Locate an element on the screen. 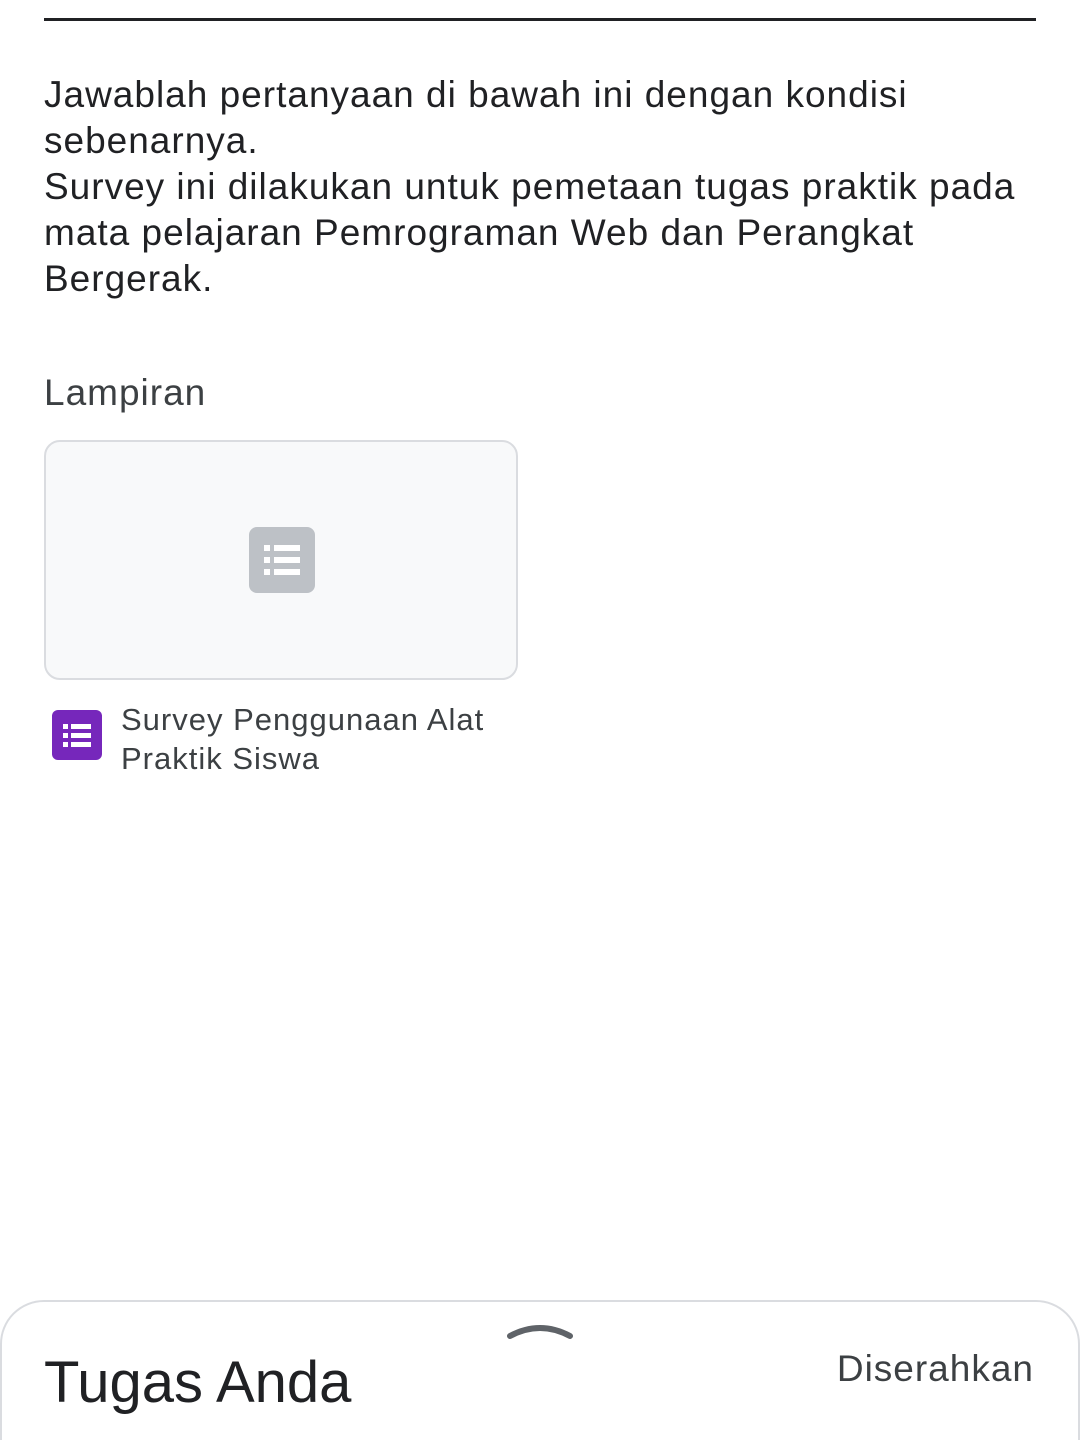 This screenshot has height=1440, width=1080. attachments-section-title: Lampiran is located at coordinates (125, 392).